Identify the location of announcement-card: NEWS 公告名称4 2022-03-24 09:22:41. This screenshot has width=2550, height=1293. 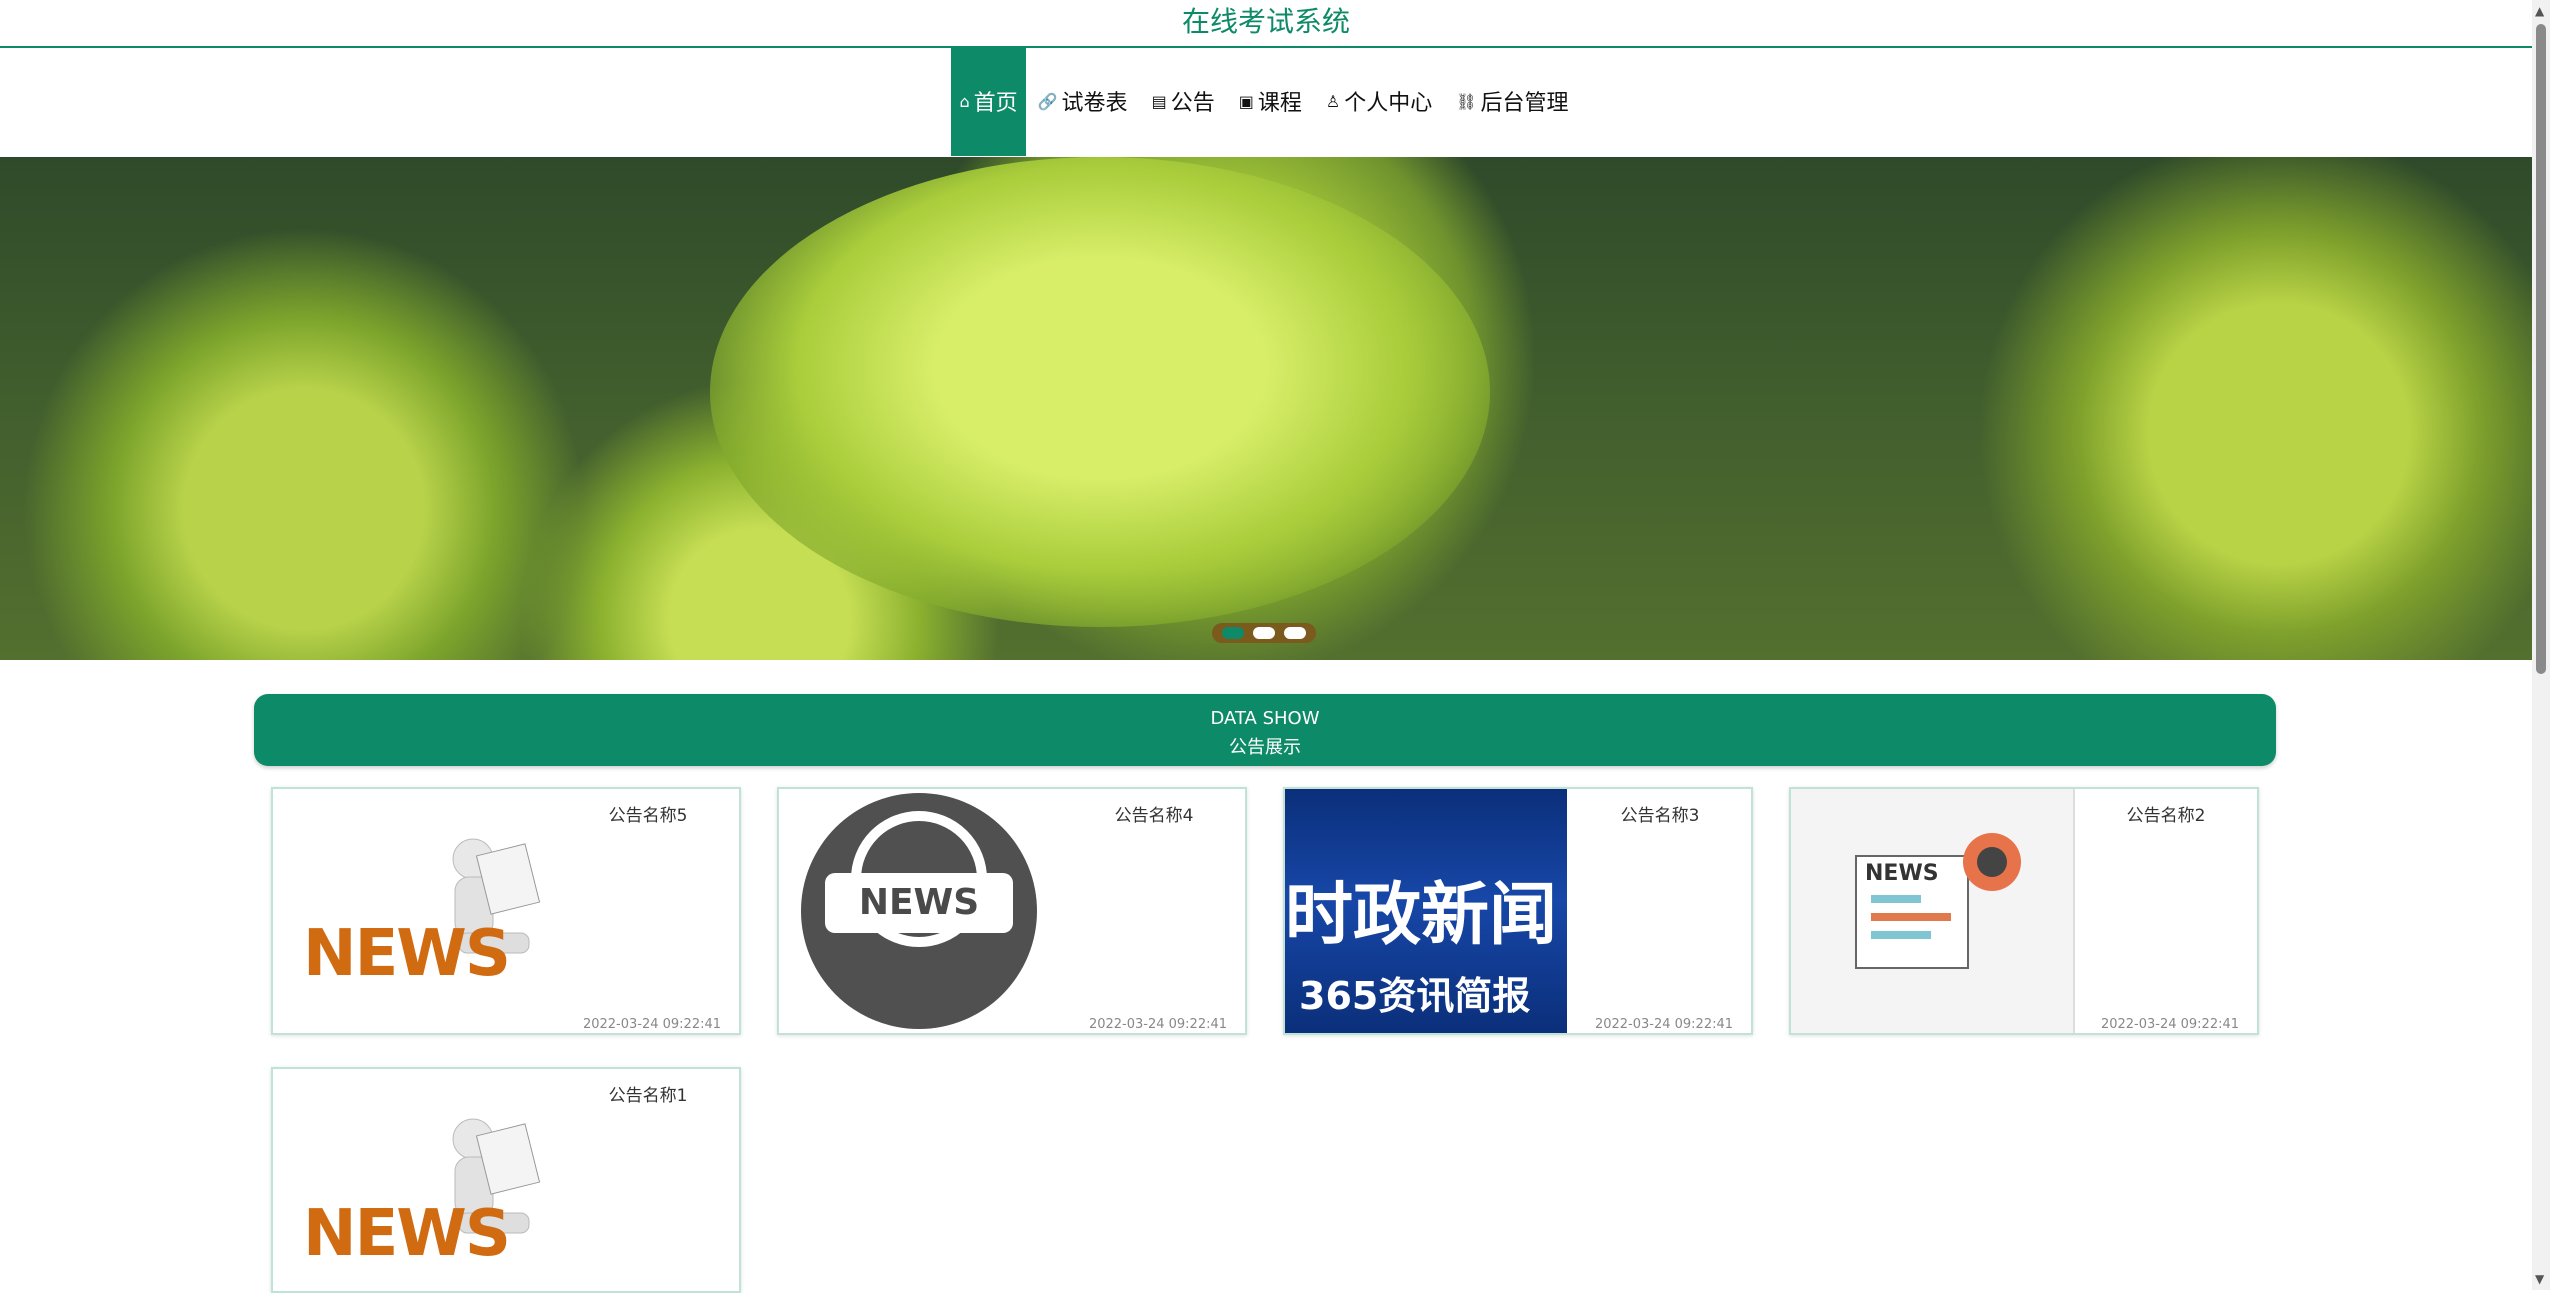
(1012, 911).